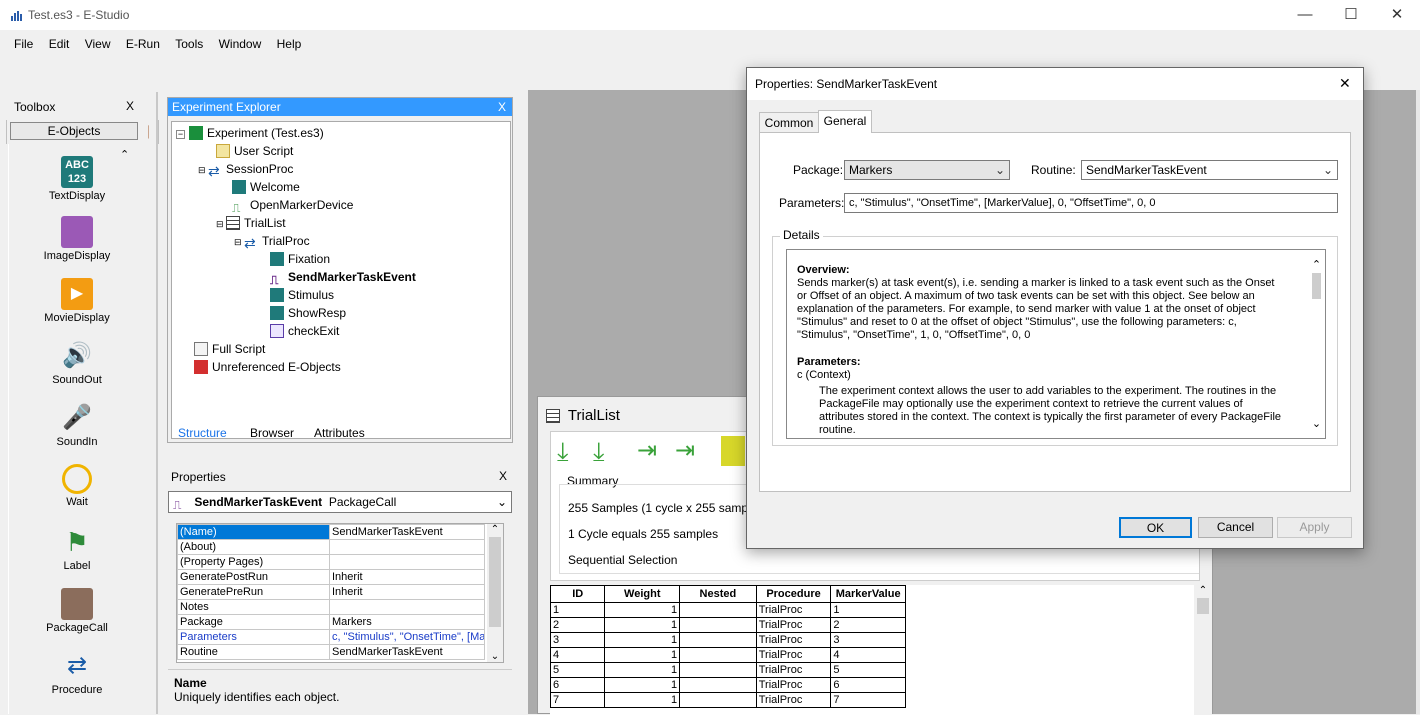  What do you see at coordinates (308, 313) in the screenshot?
I see `tree-node-showresp: ShowResp` at bounding box center [308, 313].